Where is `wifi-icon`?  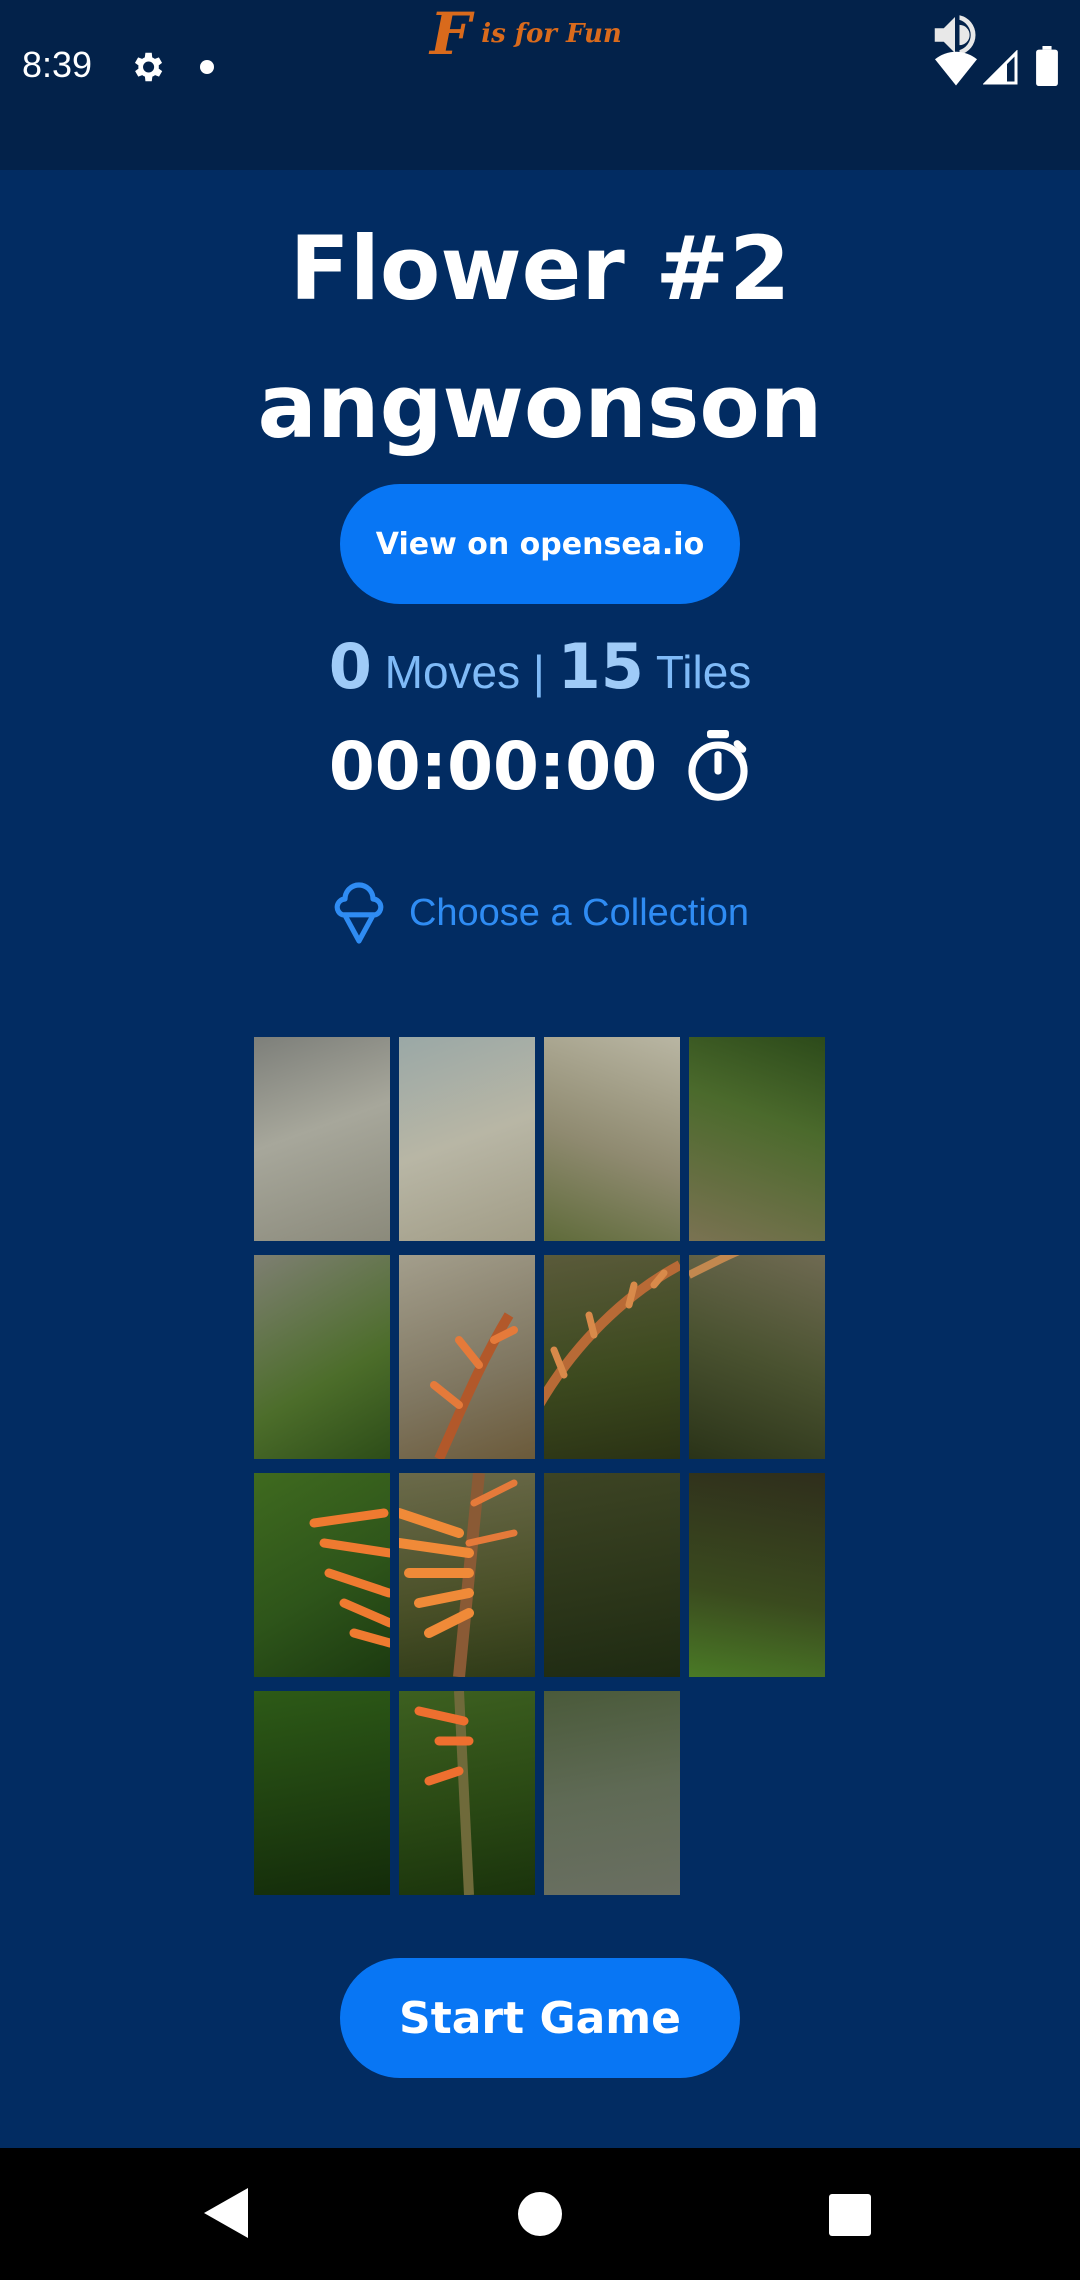 wifi-icon is located at coordinates (956, 68).